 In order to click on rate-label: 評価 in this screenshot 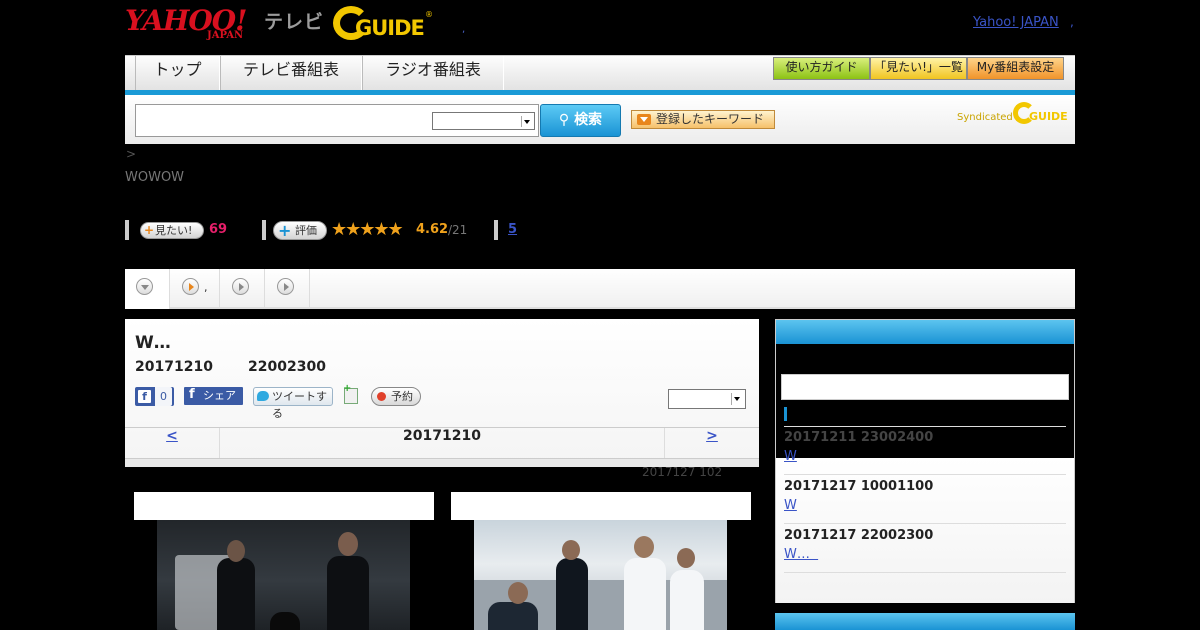, I will do `click(306, 230)`.